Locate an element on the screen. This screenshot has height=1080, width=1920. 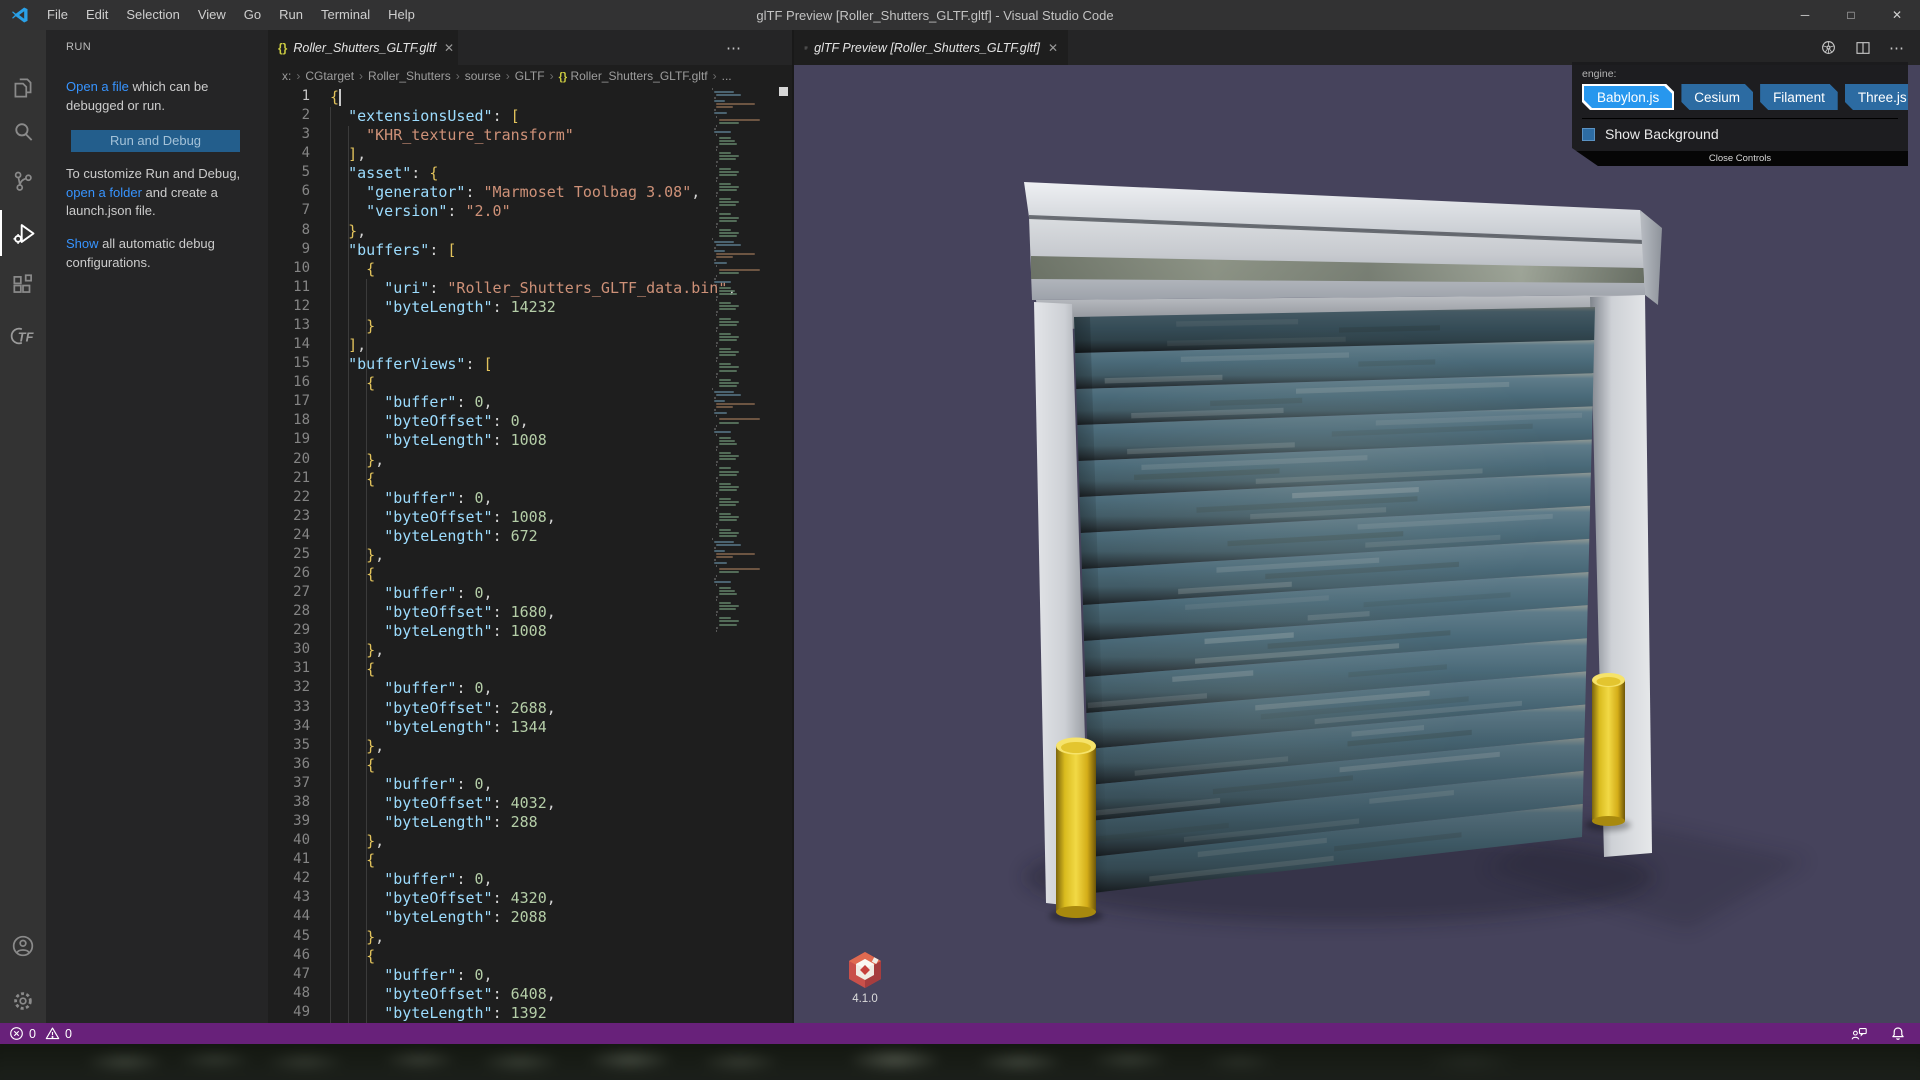
inspector-wheel-icon is located at coordinates (1828, 47).